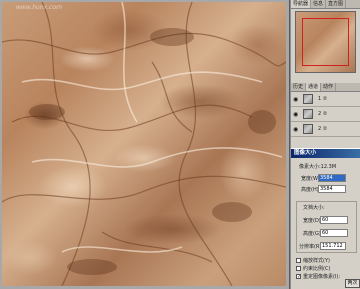  What do you see at coordinates (311, 189) in the screenshot?
I see `height-label: 高度(H):` at bounding box center [311, 189].